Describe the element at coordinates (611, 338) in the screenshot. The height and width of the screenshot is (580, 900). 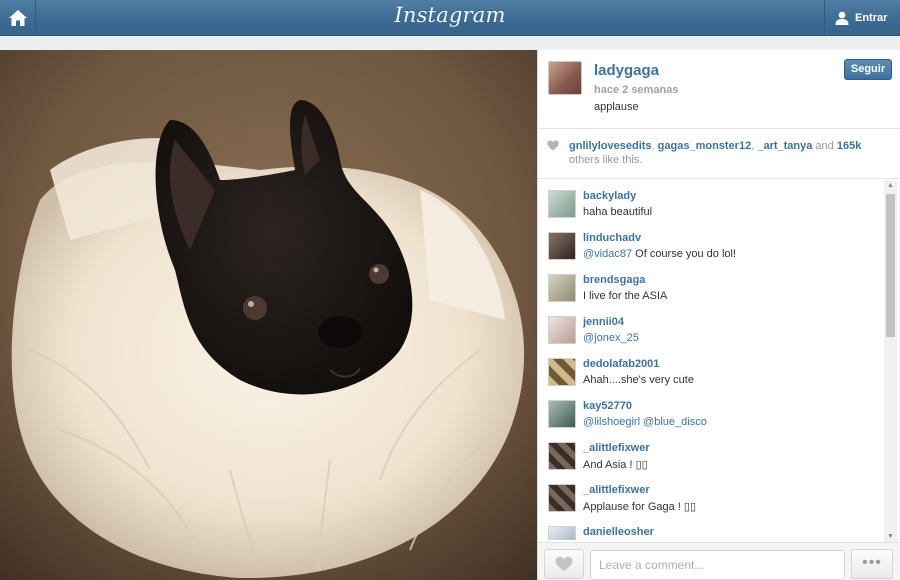
I see `comment-text: @jonex_25` at that location.